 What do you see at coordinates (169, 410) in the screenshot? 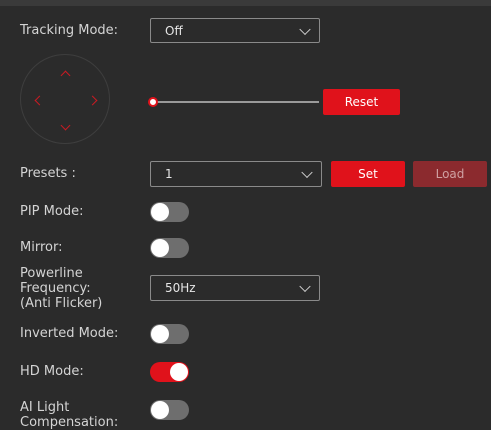
I see `ai-light-toggle` at bounding box center [169, 410].